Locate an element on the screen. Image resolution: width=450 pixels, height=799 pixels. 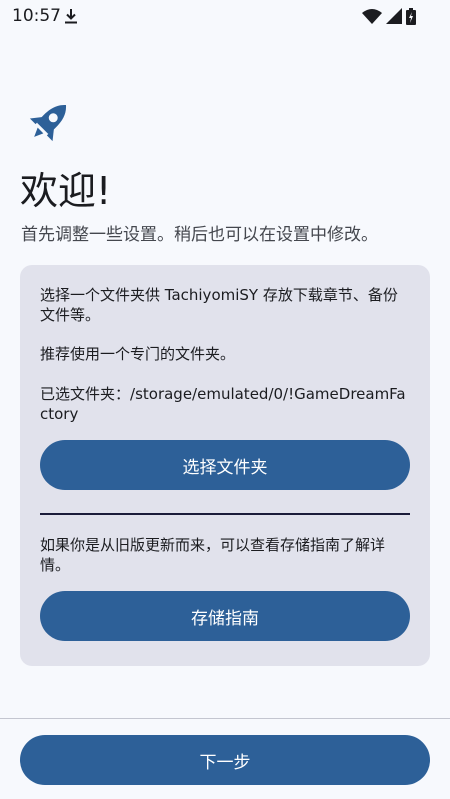
download-icon is located at coordinates (71, 16).